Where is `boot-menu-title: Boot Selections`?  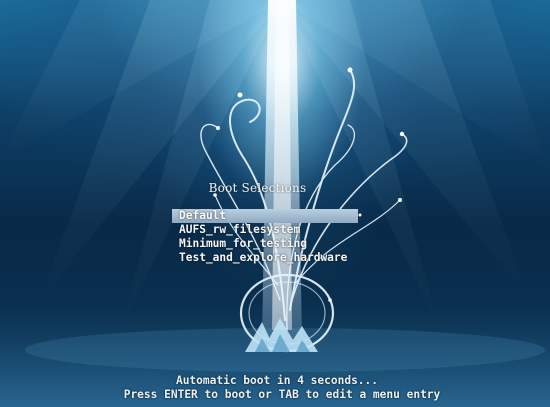 boot-menu-title: Boot Selections is located at coordinates (257, 188).